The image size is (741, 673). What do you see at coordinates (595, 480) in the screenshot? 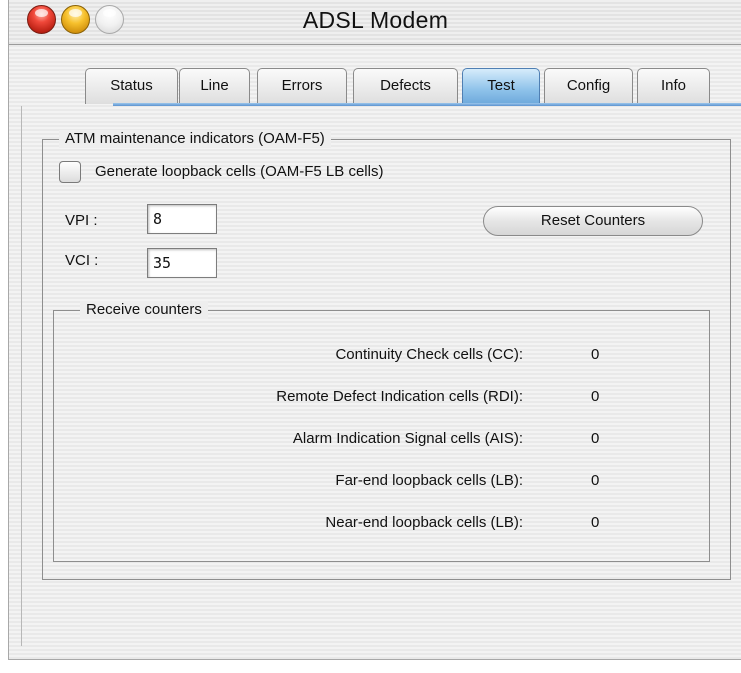
I see `far-end-lb-cells-value: 0` at bounding box center [595, 480].